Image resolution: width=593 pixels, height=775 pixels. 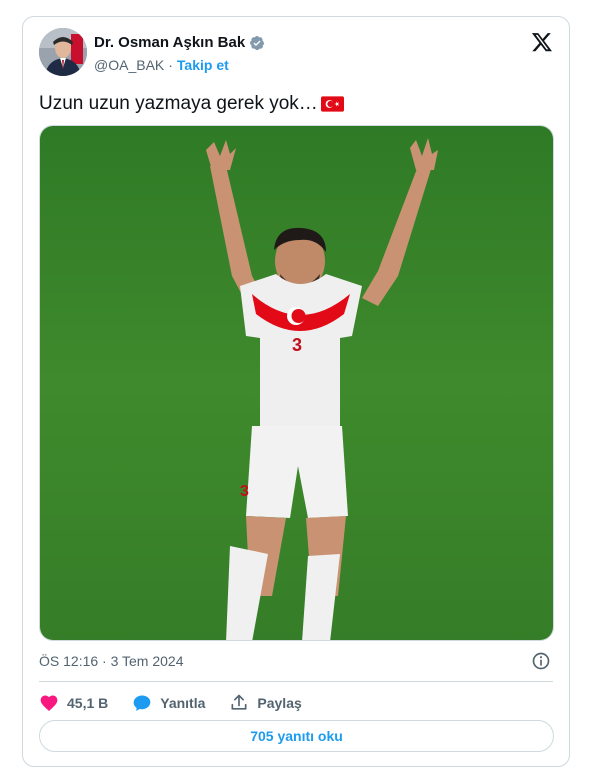 What do you see at coordinates (296, 736) in the screenshot?
I see `read-replies-button: 705 yanıtı oku` at bounding box center [296, 736].